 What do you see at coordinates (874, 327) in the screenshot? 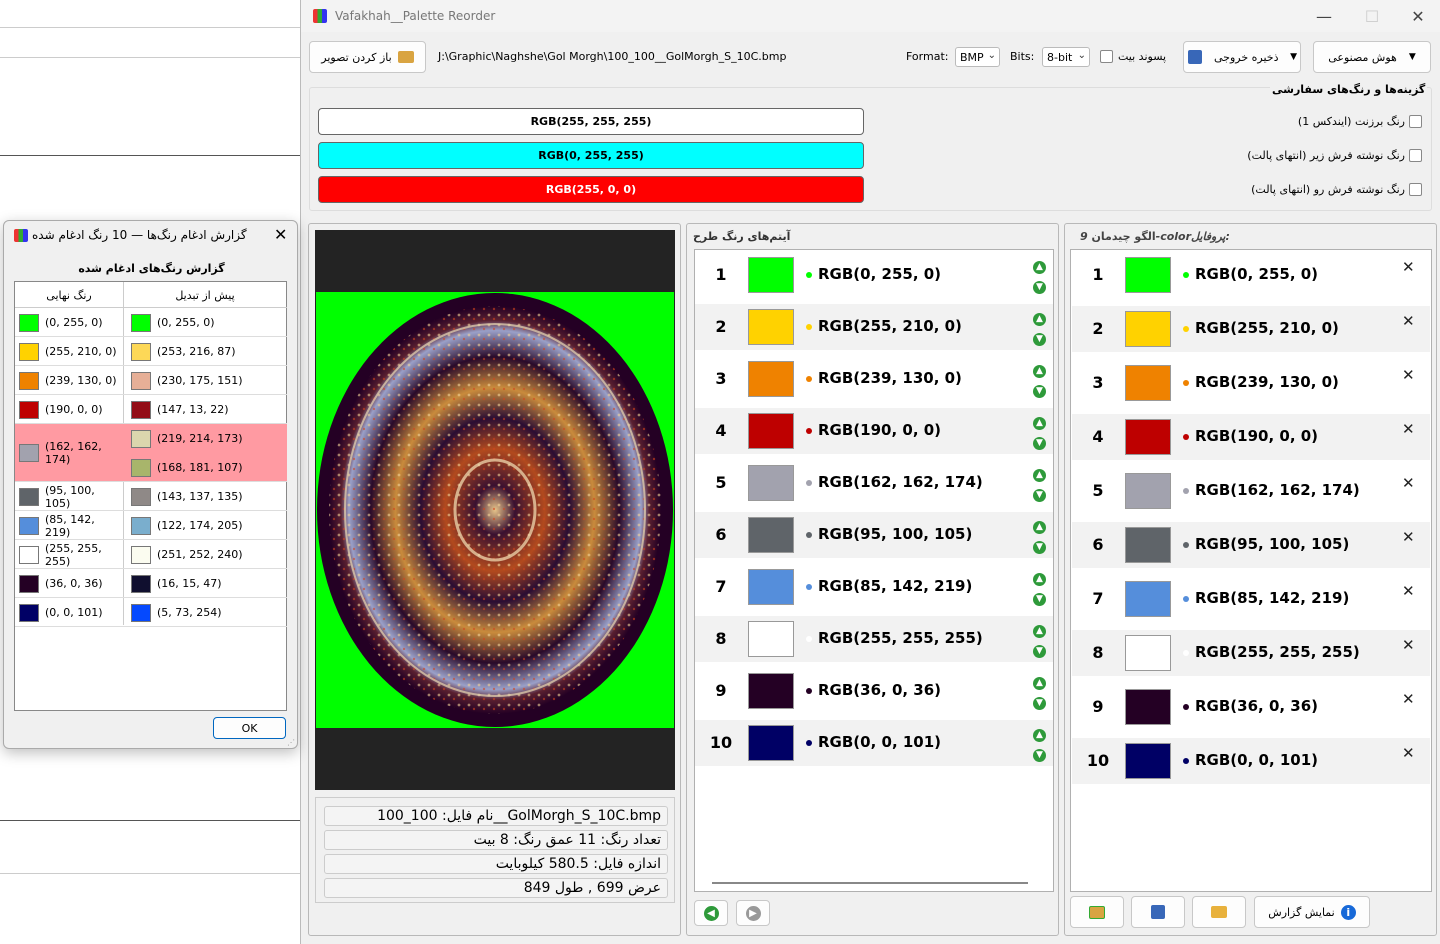
I see `list-item: 2 RGB(255, 210, 0) ▲ ▼` at bounding box center [874, 327].